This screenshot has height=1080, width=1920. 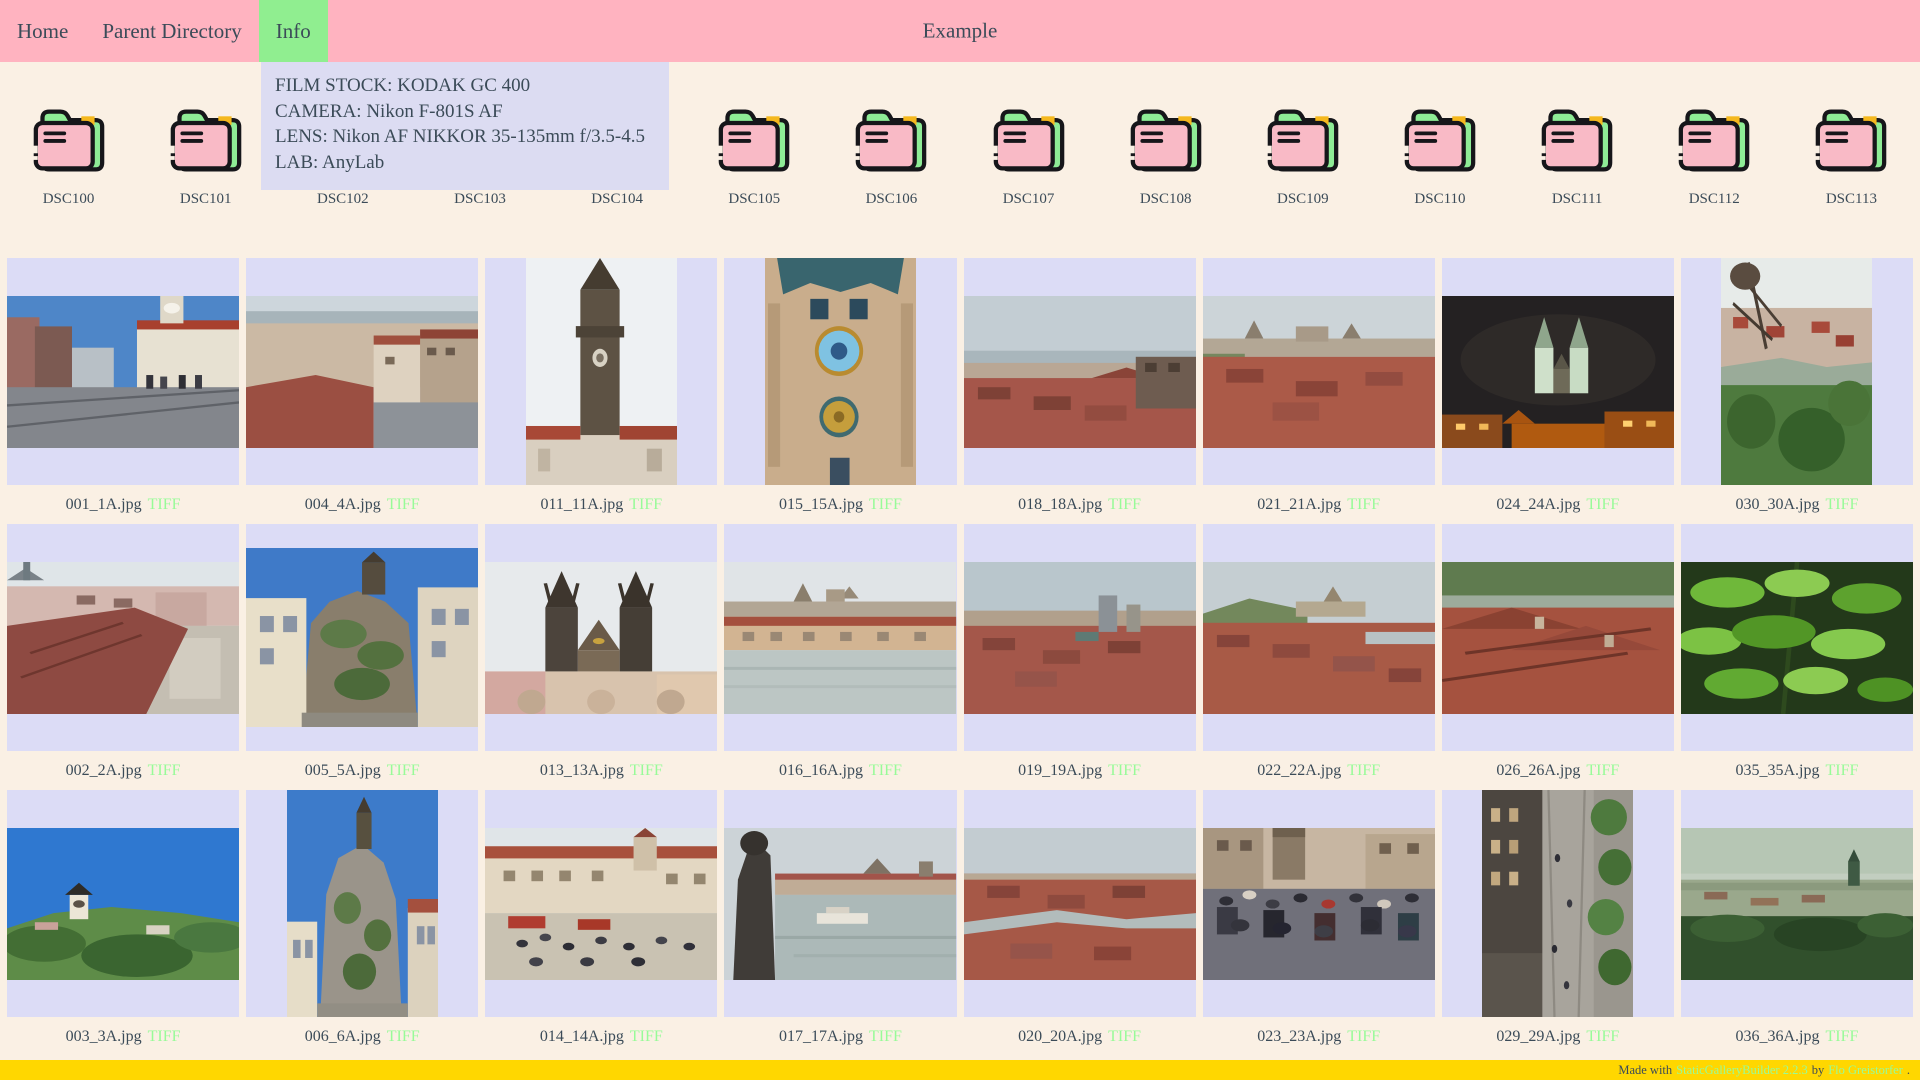 I want to click on photo-thumbnail-002-2a-jpg, so click(x=123, y=637).